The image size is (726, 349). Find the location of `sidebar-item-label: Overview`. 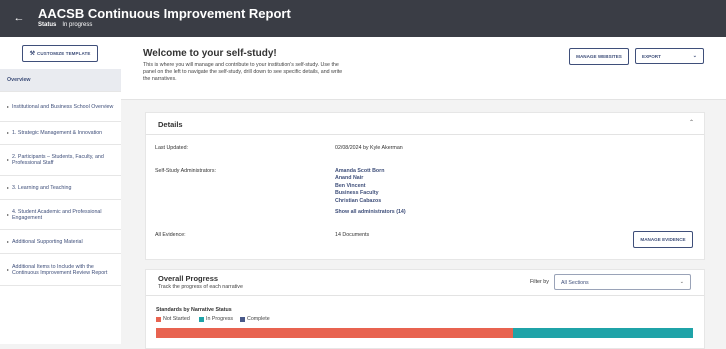

sidebar-item-label: Overview is located at coordinates (19, 80).